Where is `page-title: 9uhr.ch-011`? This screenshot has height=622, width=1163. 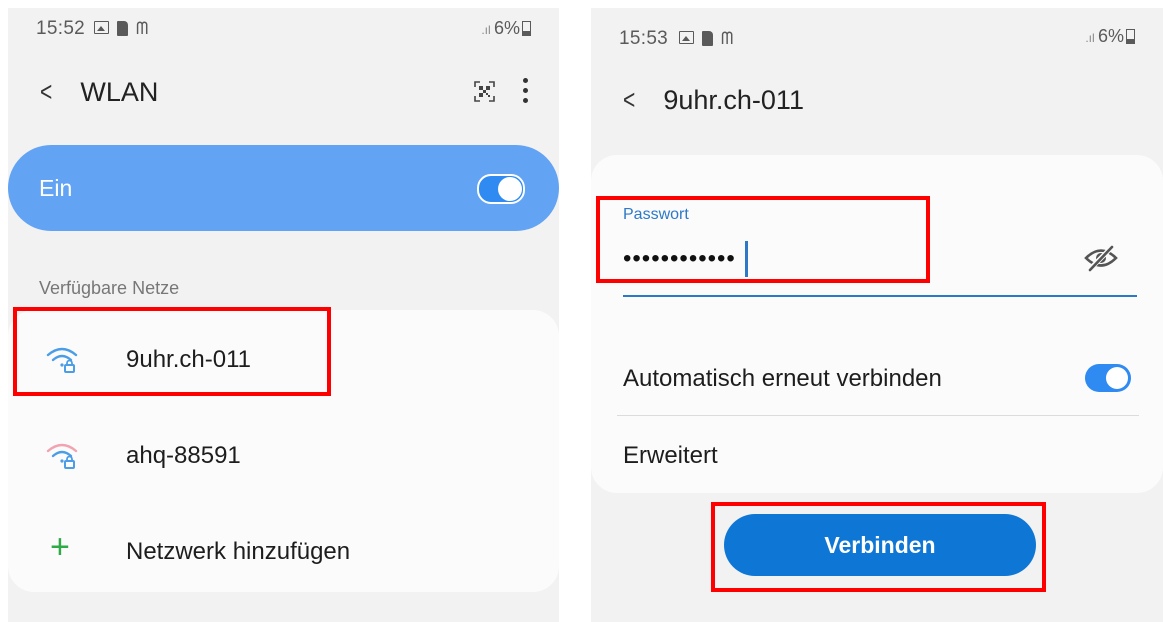 page-title: 9uhr.ch-011 is located at coordinates (733, 99).